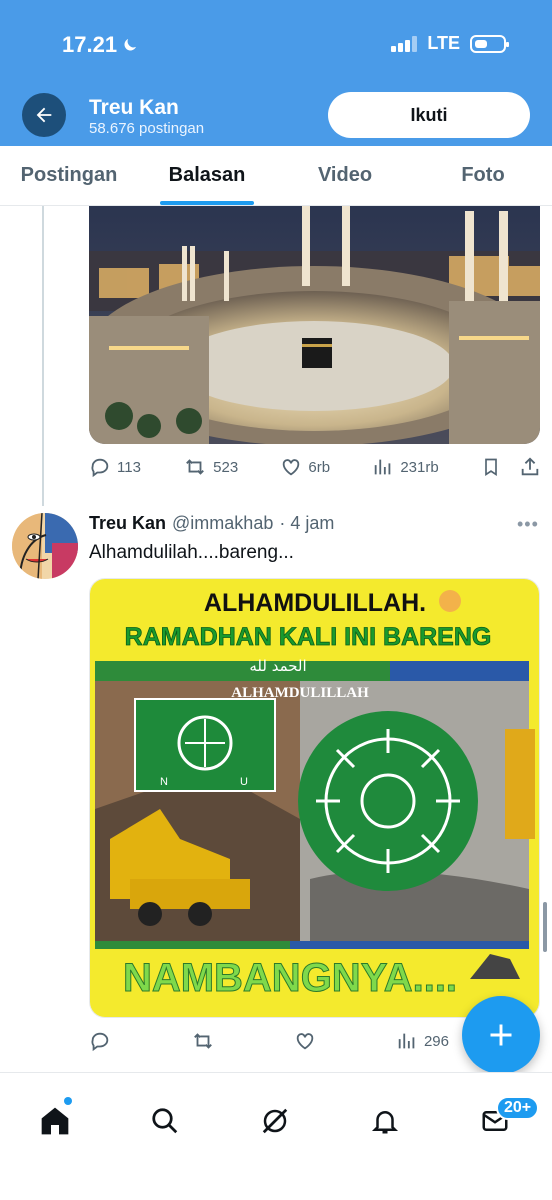 The width and height of the screenshot is (552, 1200). I want to click on home-icon, so click(55, 1121).